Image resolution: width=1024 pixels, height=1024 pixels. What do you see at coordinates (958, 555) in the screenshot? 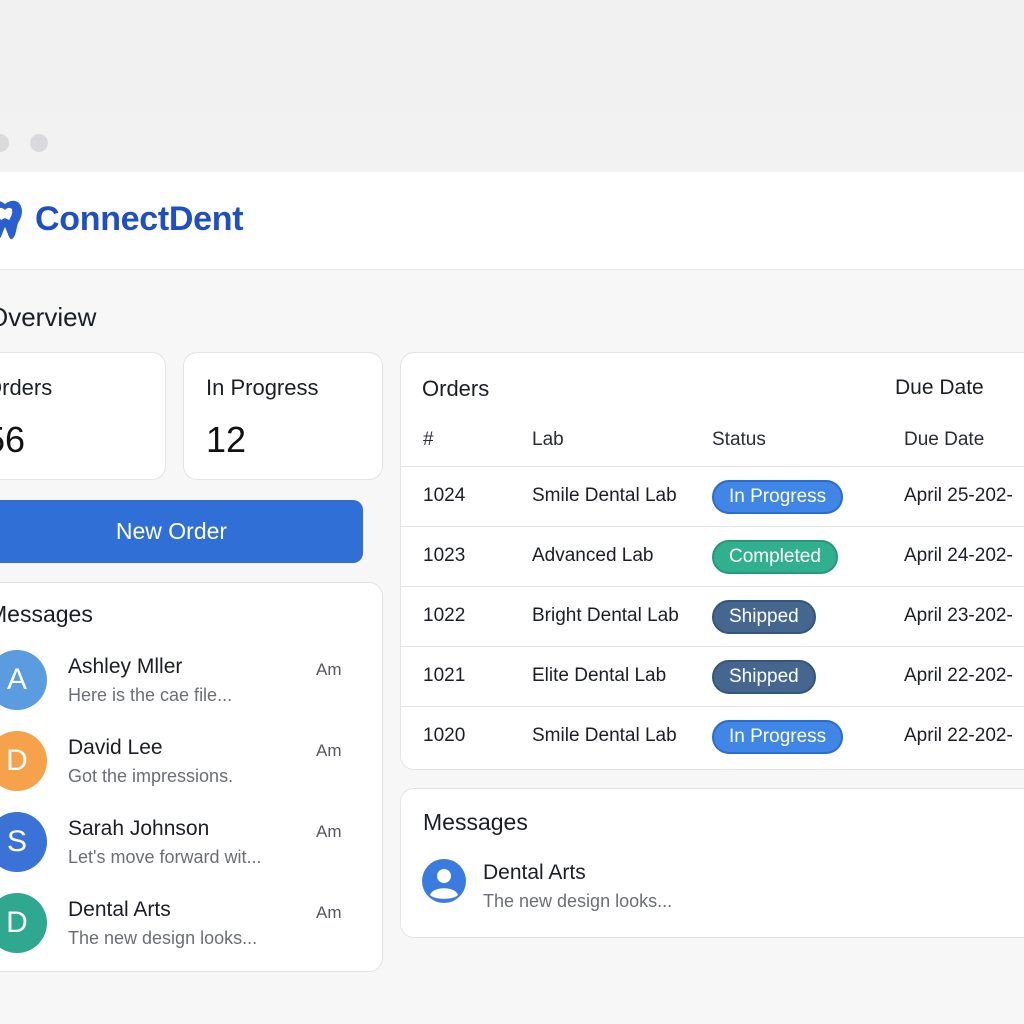
I see `order-due-date: April 24-202-` at bounding box center [958, 555].